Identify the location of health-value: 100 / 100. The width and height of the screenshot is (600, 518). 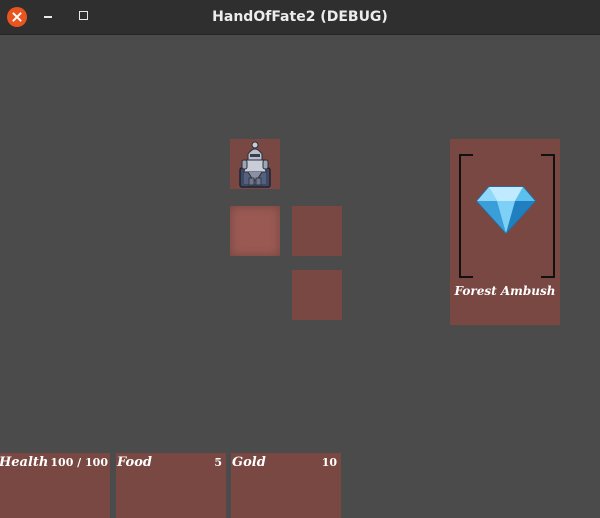
(79, 462).